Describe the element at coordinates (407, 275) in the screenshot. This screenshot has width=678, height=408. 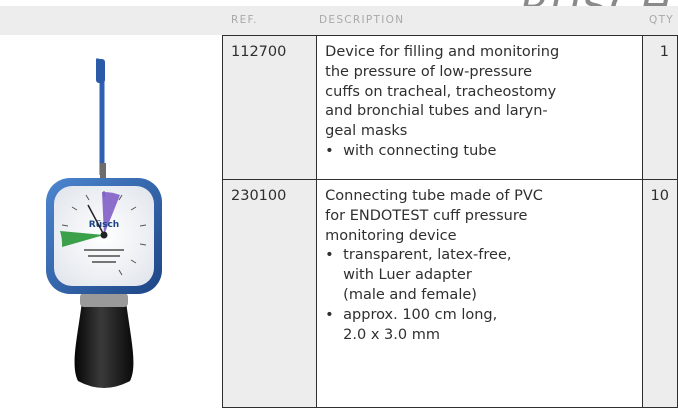
I see `bullet-line: with Luer adapter` at that location.